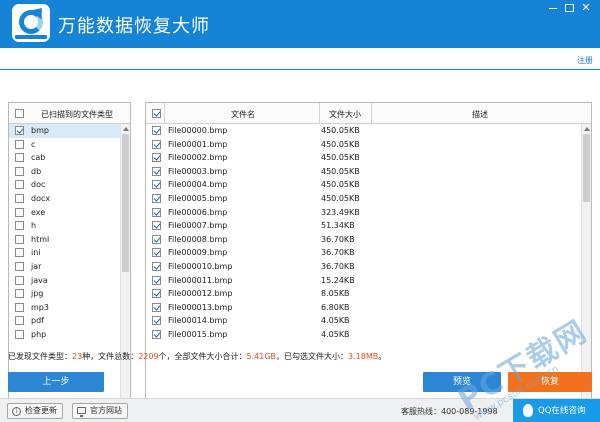  What do you see at coordinates (65, 267) in the screenshot?
I see `file-type-item: jar` at bounding box center [65, 267].